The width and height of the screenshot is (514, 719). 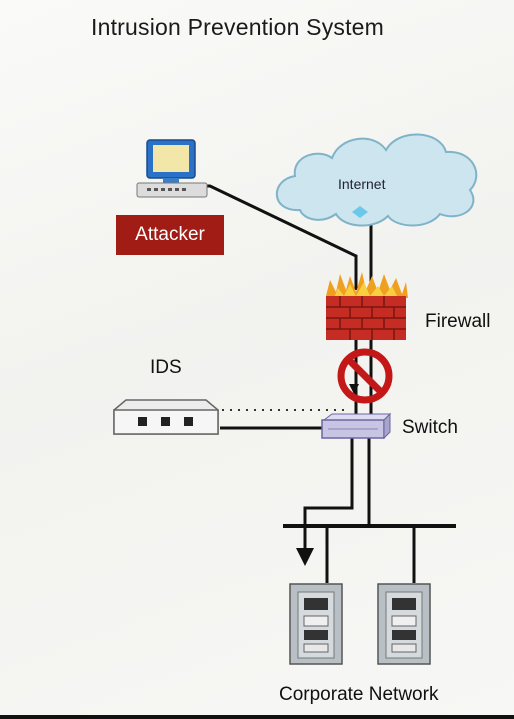 What do you see at coordinates (170, 235) in the screenshot?
I see `attacker-label: Attacker` at bounding box center [170, 235].